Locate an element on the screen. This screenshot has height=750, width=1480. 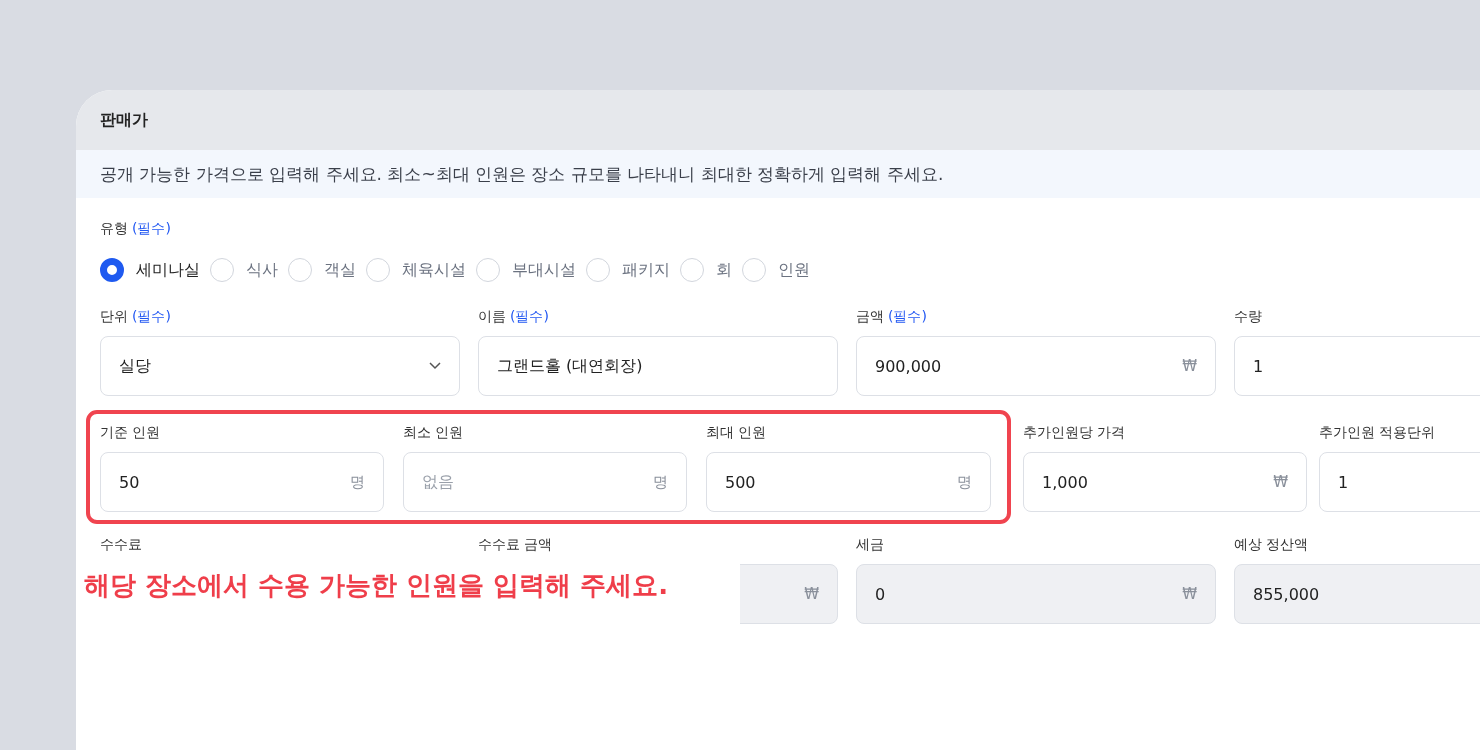
radio-label: 패키지 is located at coordinates (646, 270).